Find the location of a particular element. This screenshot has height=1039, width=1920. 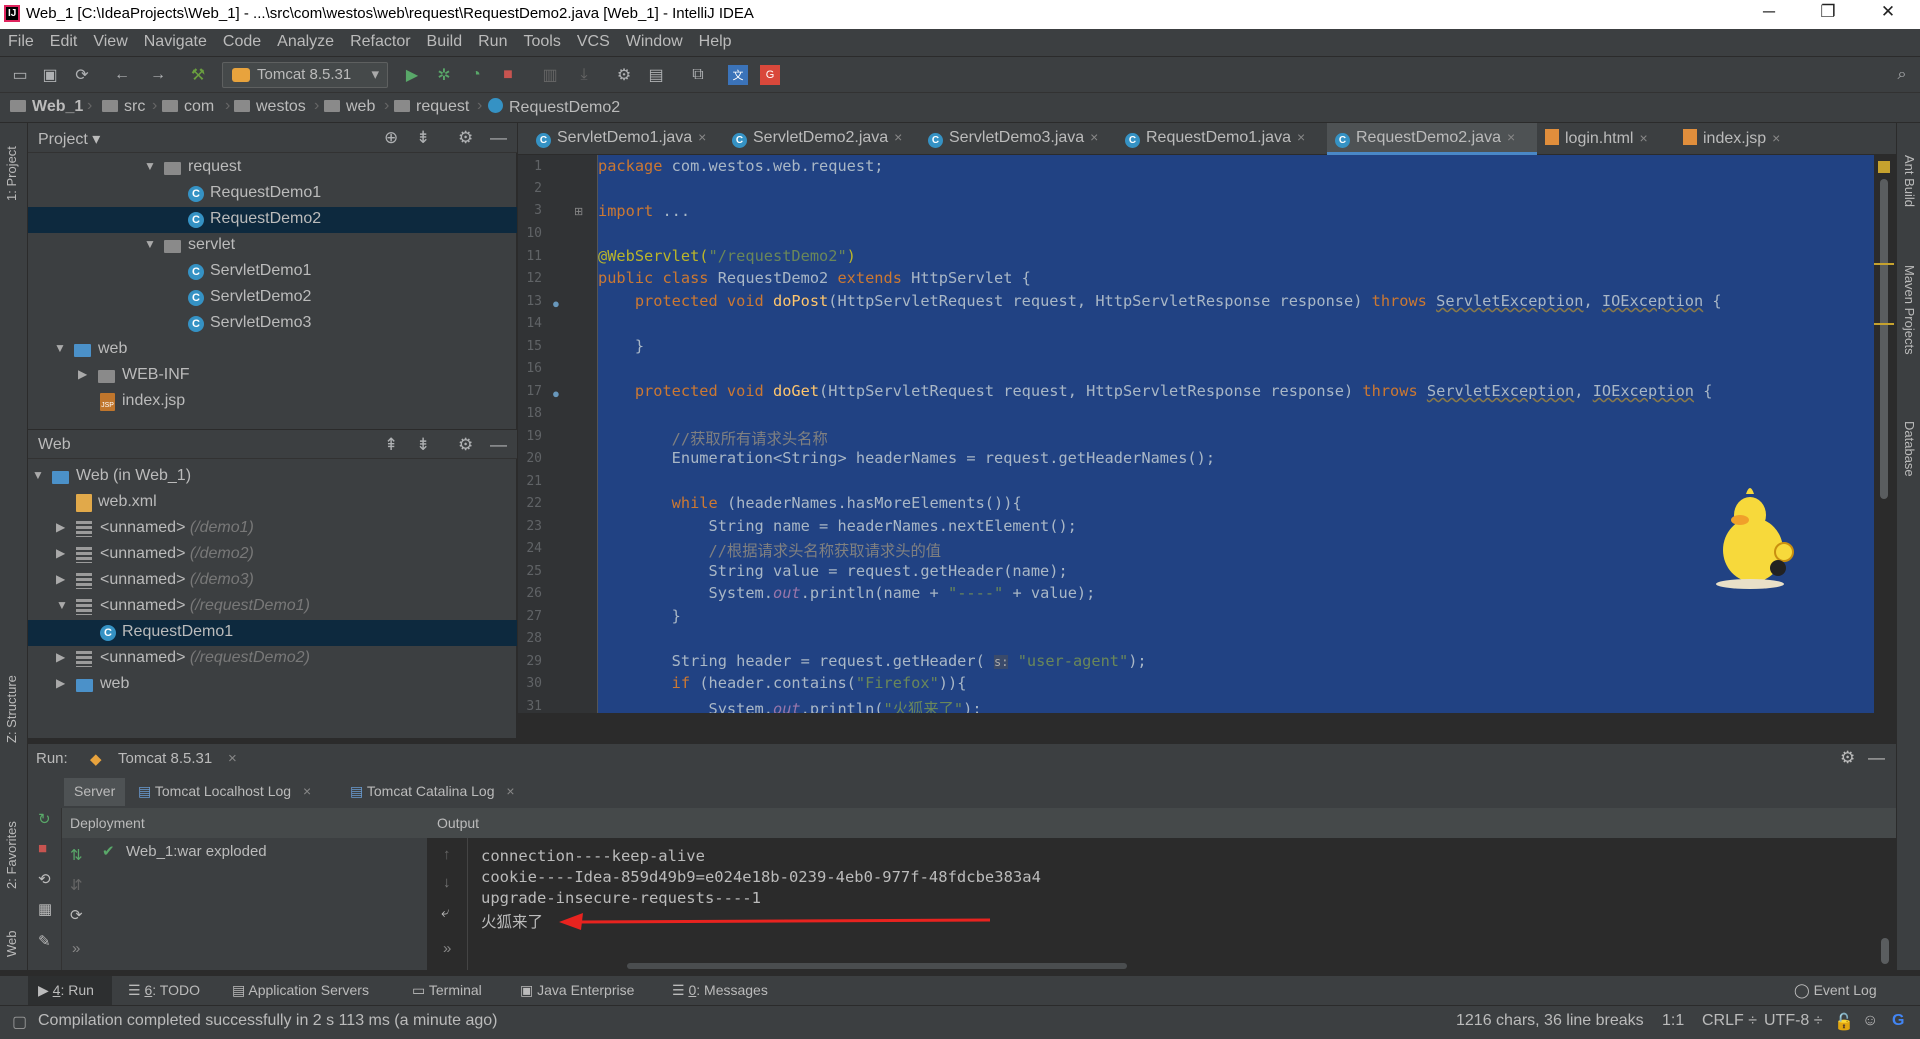

project-structure-icon: ▤ is located at coordinates (656, 75).